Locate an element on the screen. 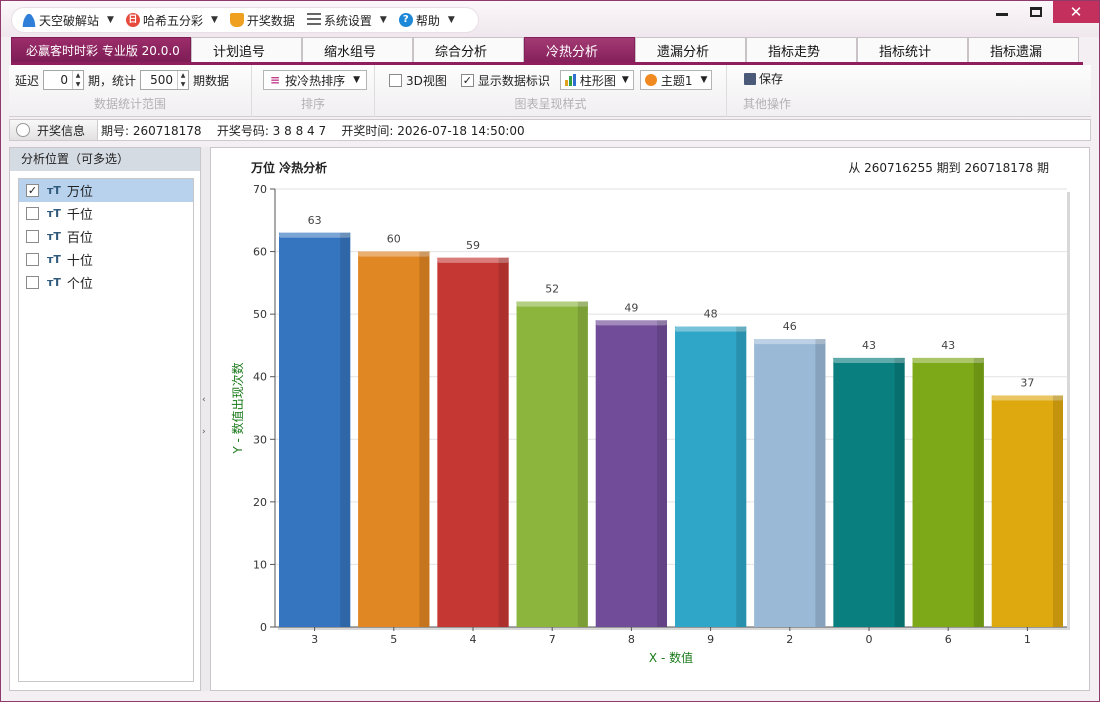 This screenshot has height=702, width=1100. collapse-left-icon: ‹ is located at coordinates (204, 400).